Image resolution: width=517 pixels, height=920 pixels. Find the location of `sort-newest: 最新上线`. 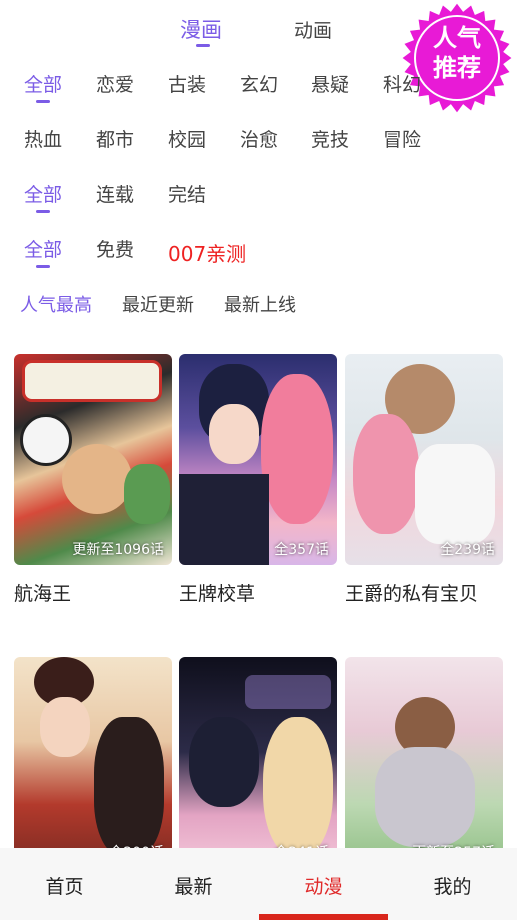

sort-newest: 最新上线 is located at coordinates (260, 304).